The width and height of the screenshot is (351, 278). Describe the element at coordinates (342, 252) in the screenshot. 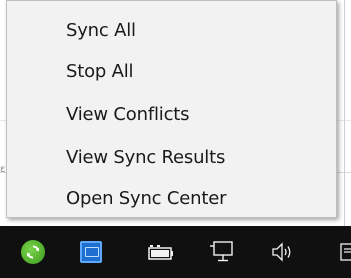

I see `action-center-icon` at that location.